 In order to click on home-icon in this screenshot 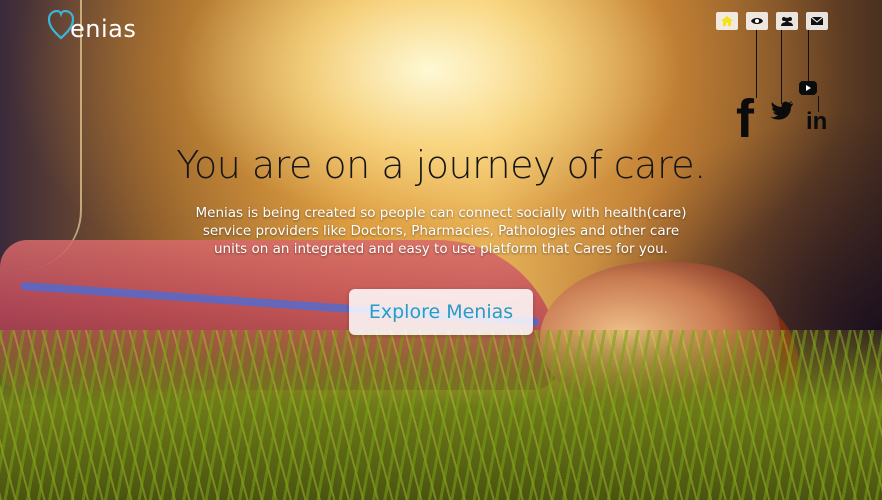, I will do `click(727, 21)`.